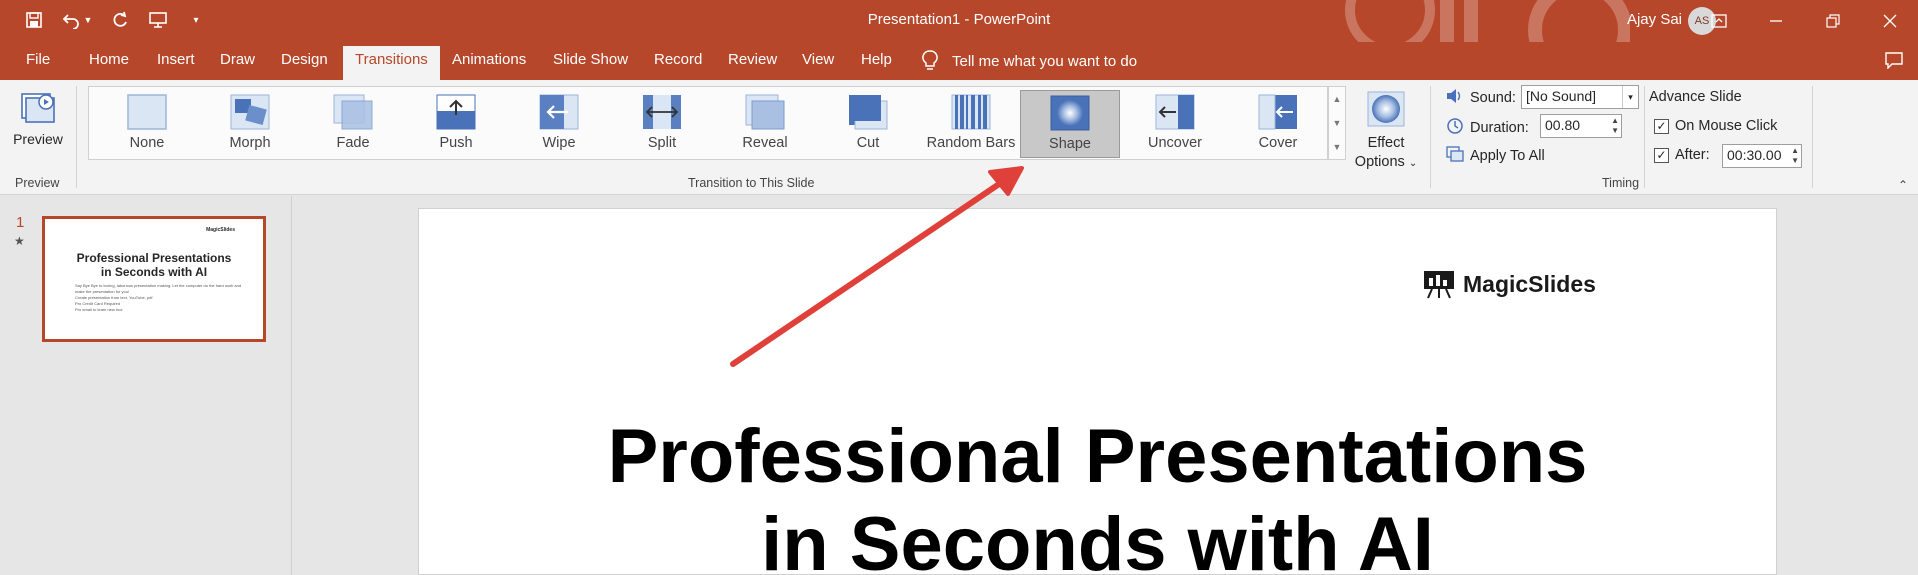 Image resolution: width=1918 pixels, height=575 pixels. Describe the element at coordinates (1175, 112) in the screenshot. I see `transition-uncover-icon` at that location.